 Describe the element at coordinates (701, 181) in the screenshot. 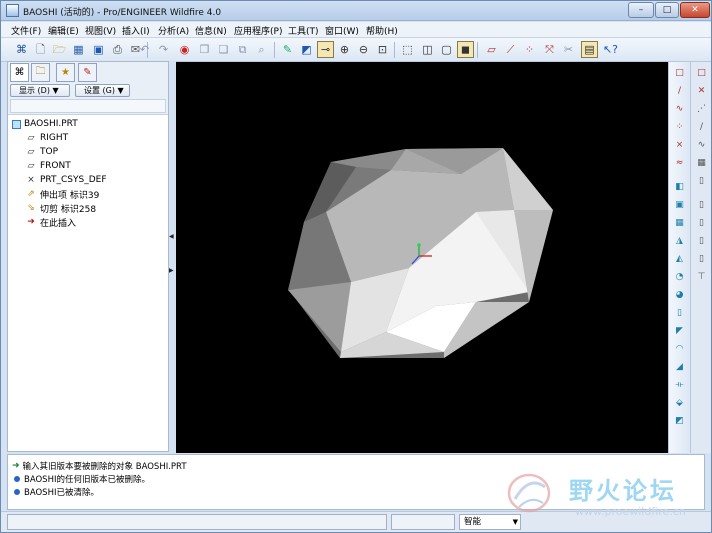

I see `solidify-tool-icon: ▯` at that location.